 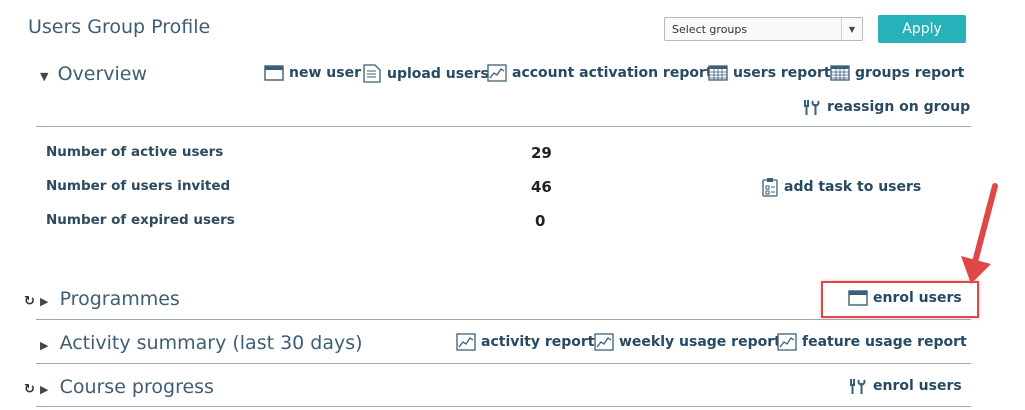 I want to click on page-title: Users Group Profile, so click(x=119, y=27).